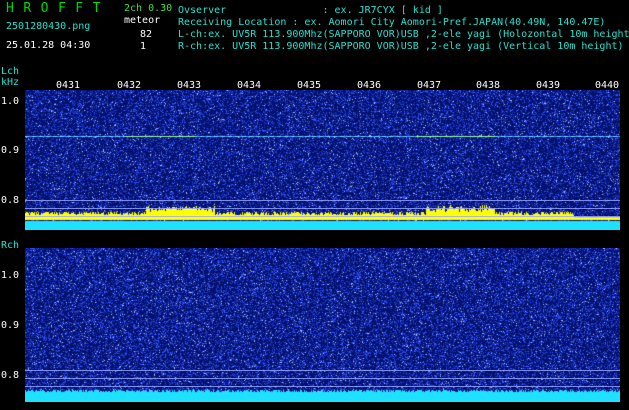 Image resolution: width=629 pixels, height=410 pixels. I want to click on lch-unit: kHz, so click(10, 82).